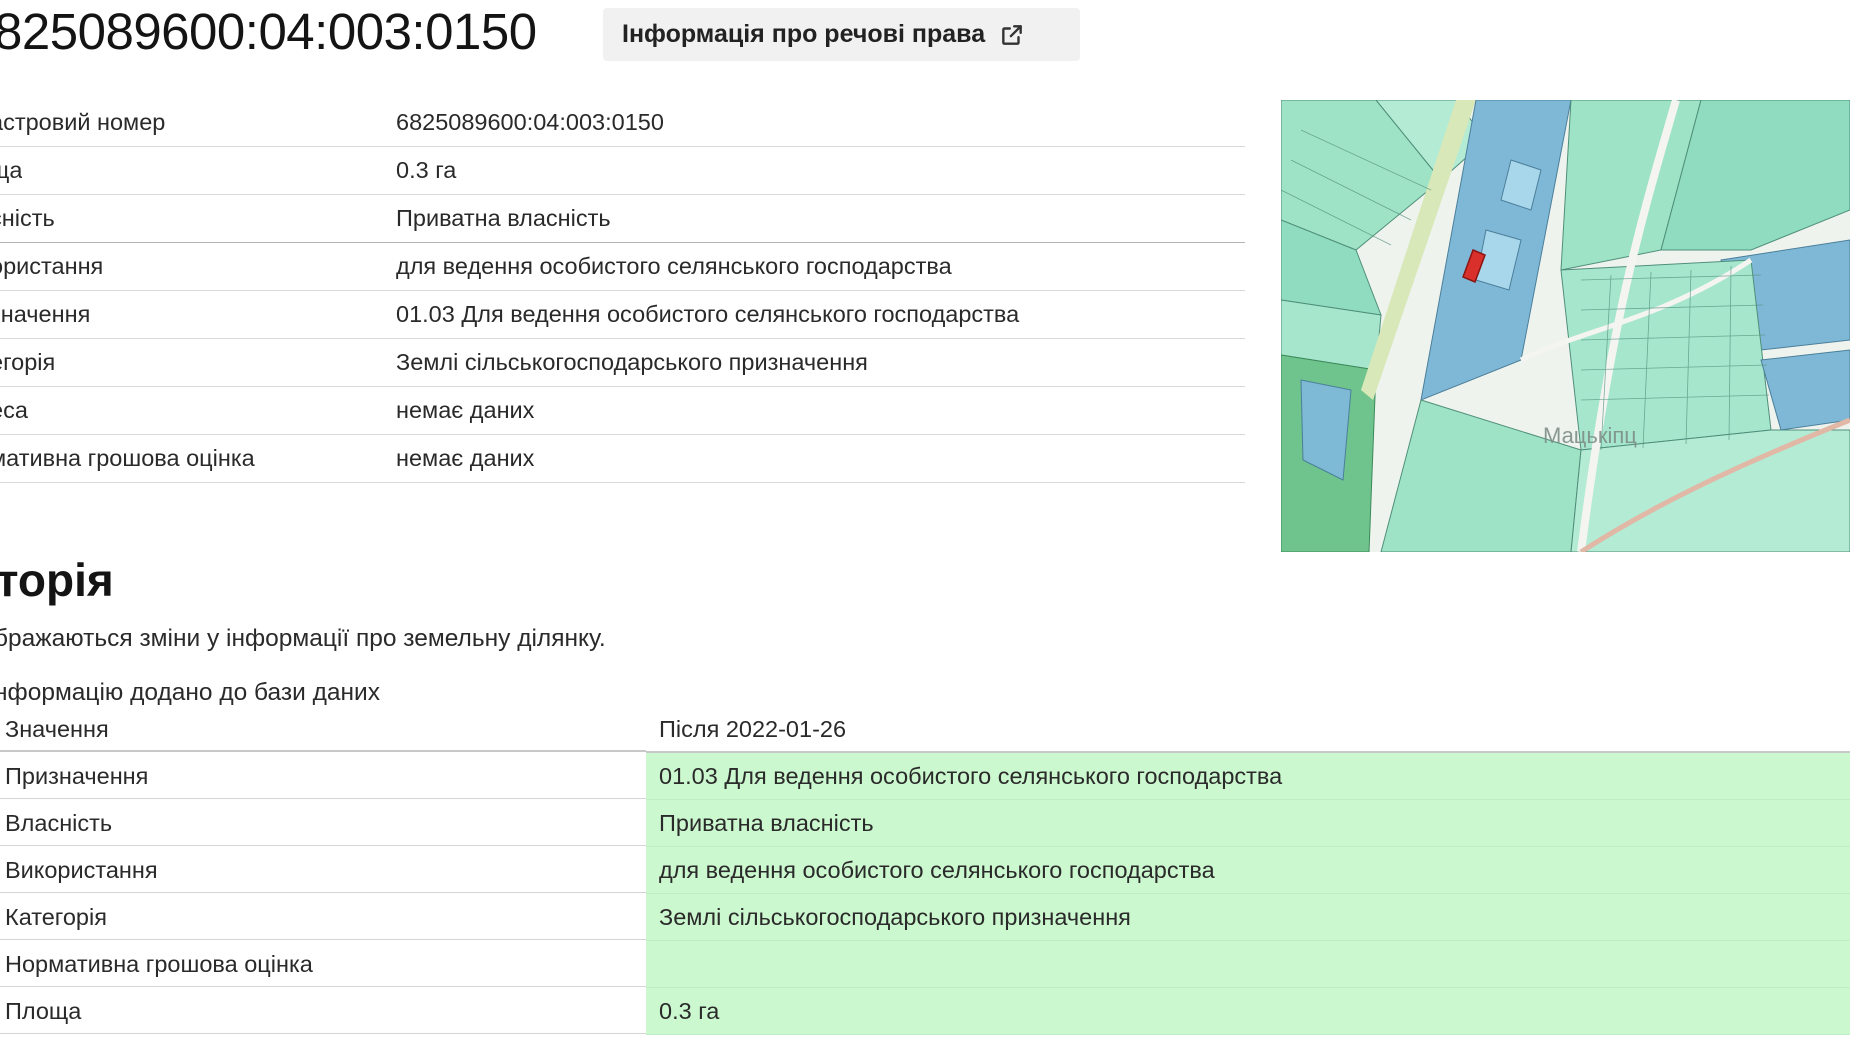 This screenshot has height=1040, width=1850. I want to click on history-after-value: 0.3 га, so click(1248, 1011).